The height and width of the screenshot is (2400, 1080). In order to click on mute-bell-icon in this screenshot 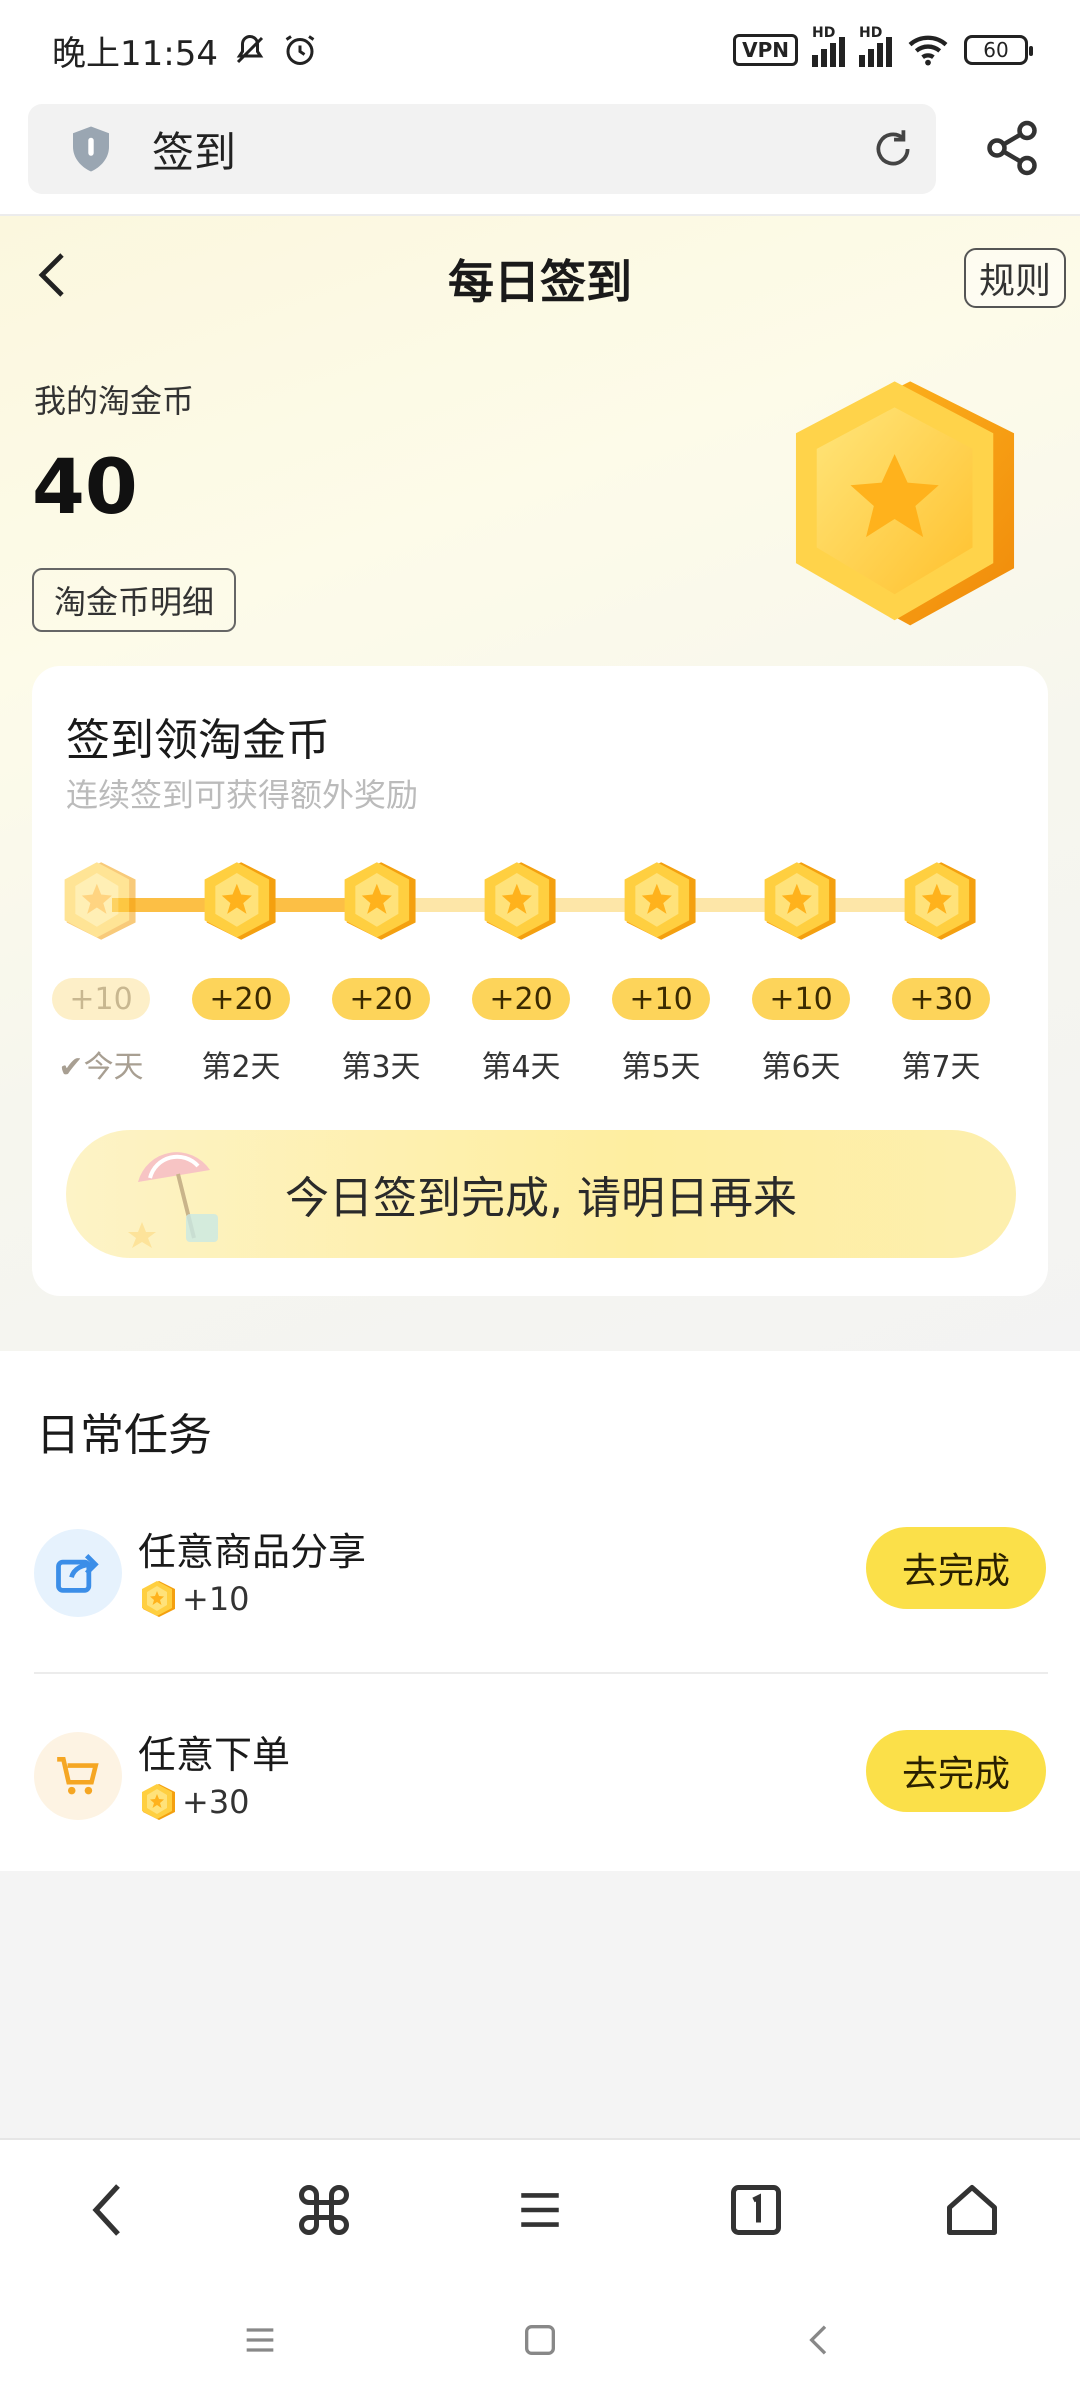, I will do `click(250, 49)`.